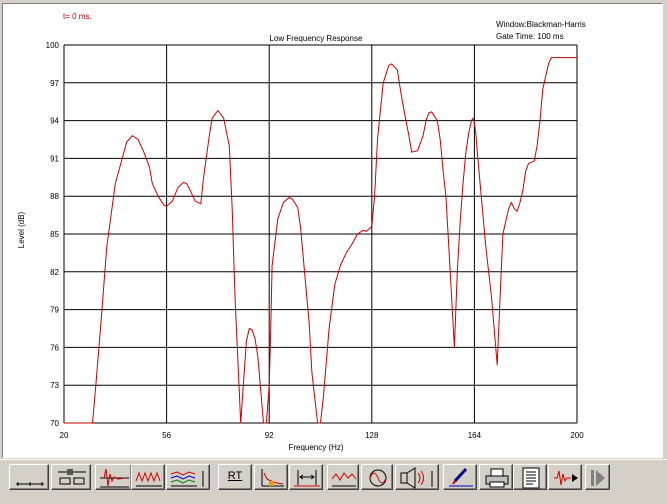 This screenshot has height=504, width=667. I want to click on impulse-button, so click(113, 477).